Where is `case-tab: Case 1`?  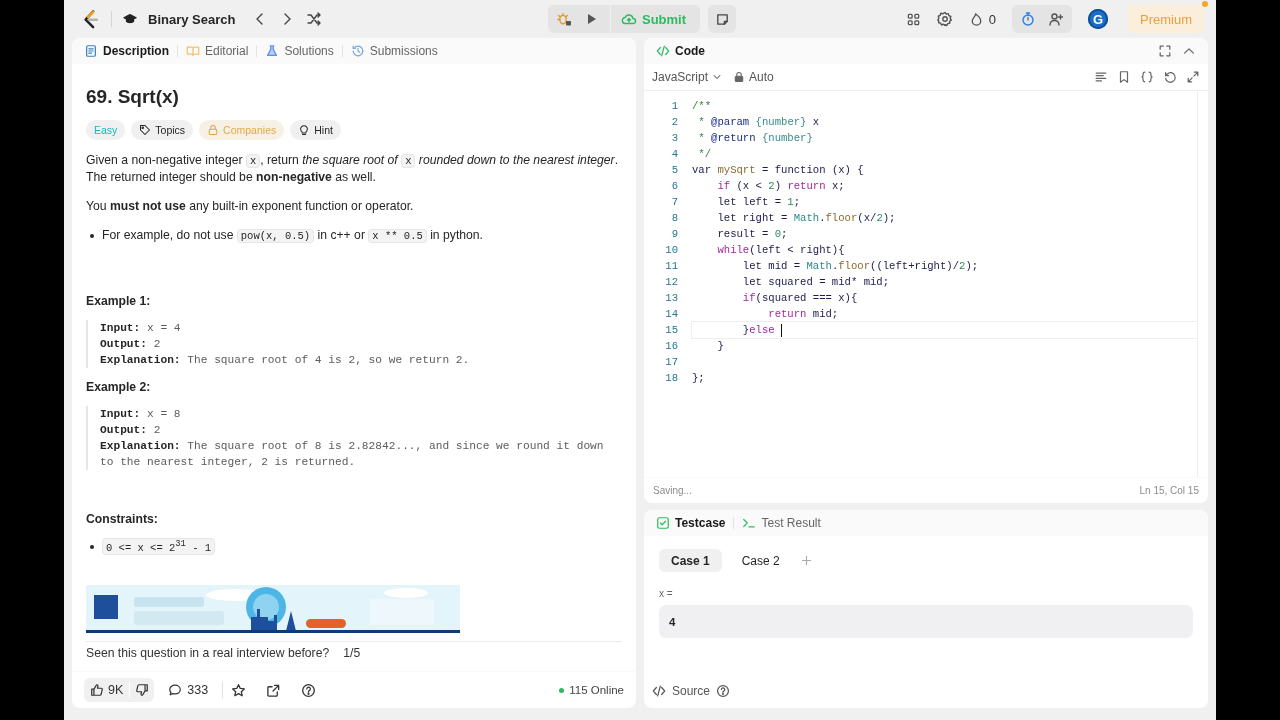
case-tab: Case 1 is located at coordinates (690, 560).